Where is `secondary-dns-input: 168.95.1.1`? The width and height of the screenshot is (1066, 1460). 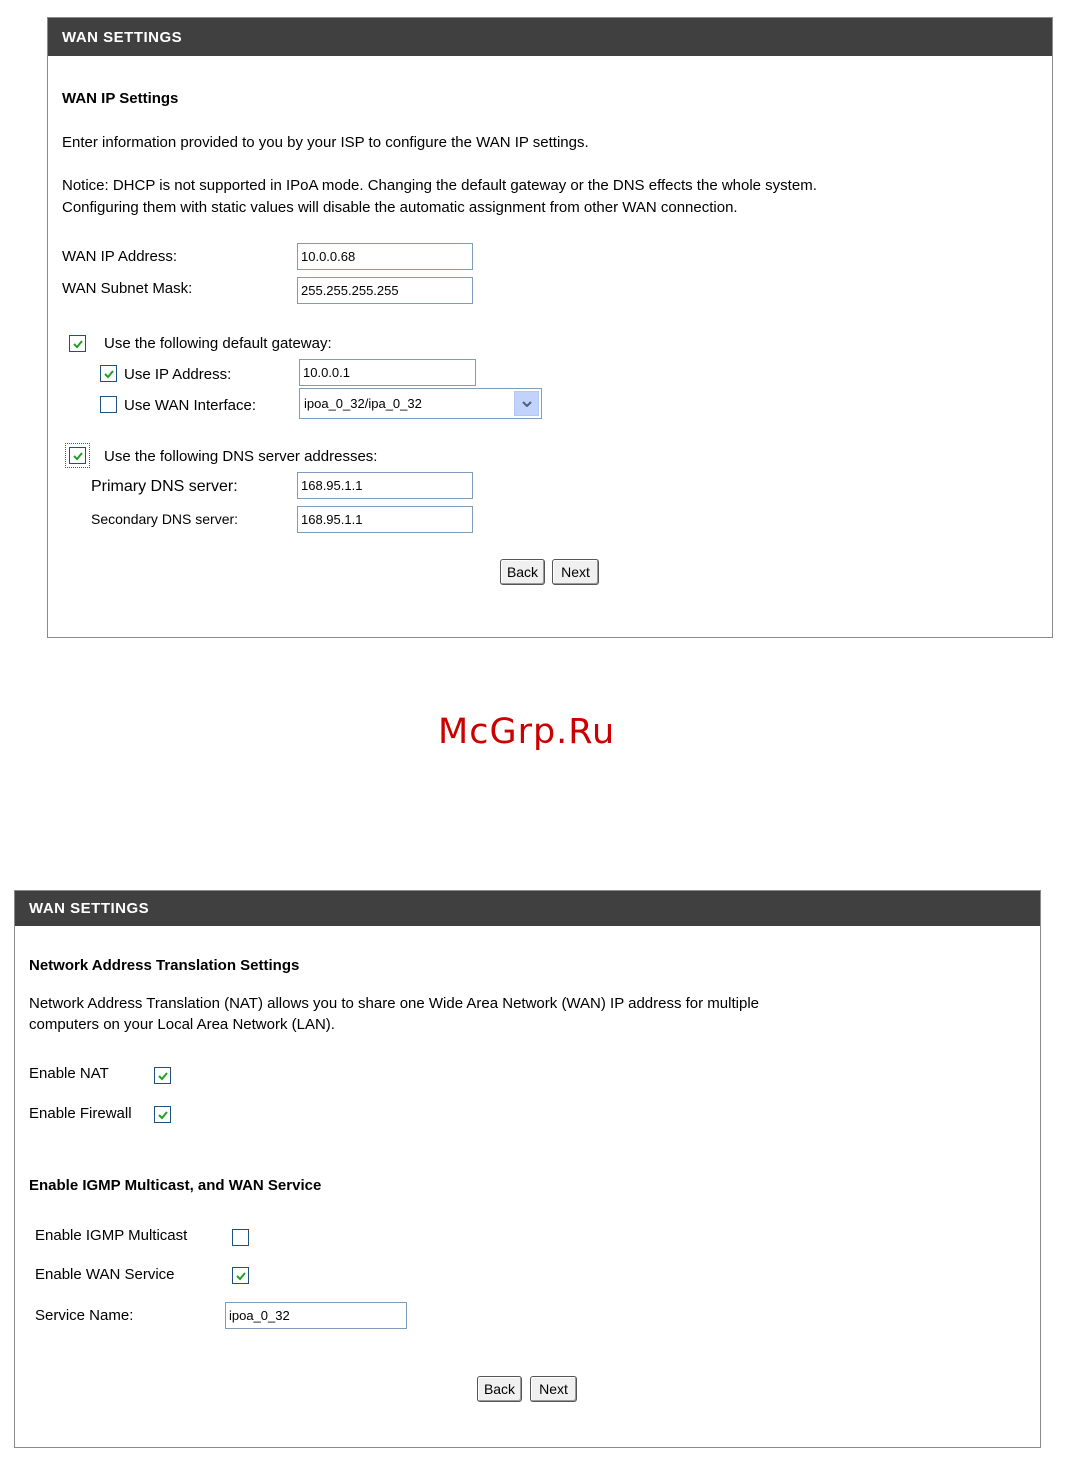
secondary-dns-input: 168.95.1.1 is located at coordinates (385, 519).